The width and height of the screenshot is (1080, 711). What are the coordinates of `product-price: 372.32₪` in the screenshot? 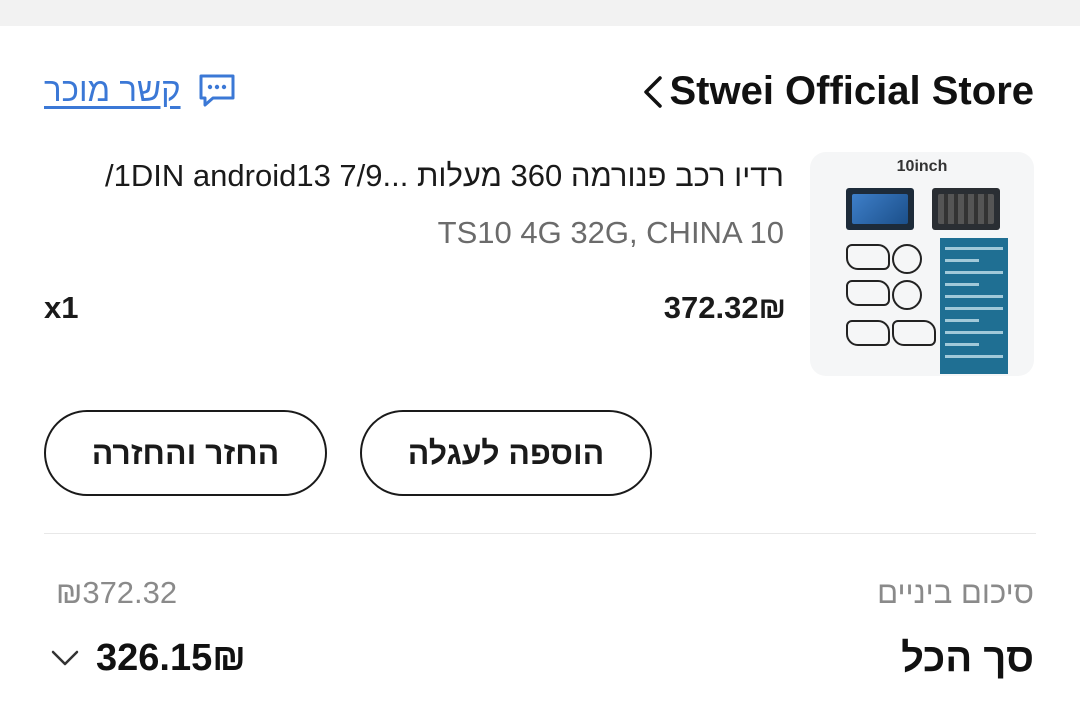 It's located at (724, 307).